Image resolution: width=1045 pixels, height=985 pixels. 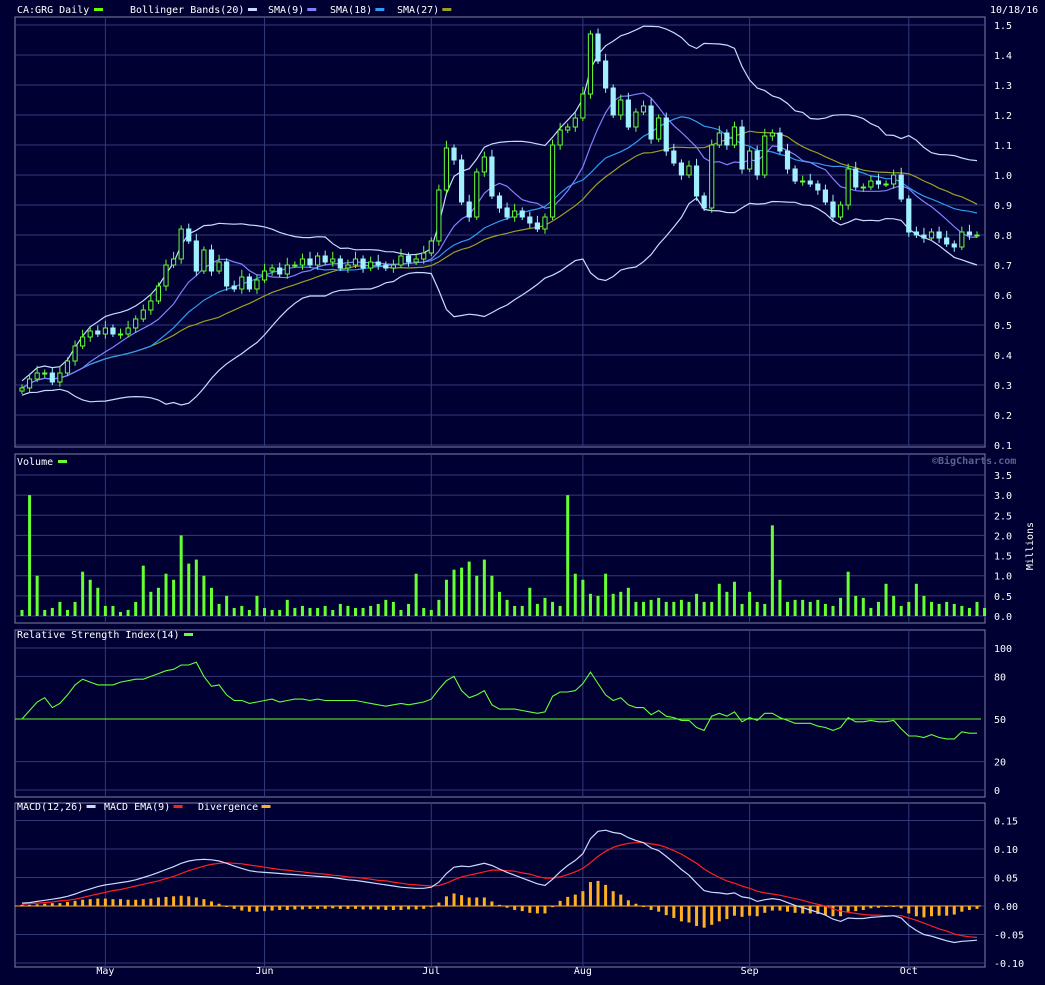 I want to click on price-tick-label: 0.9, so click(x=1003, y=206).